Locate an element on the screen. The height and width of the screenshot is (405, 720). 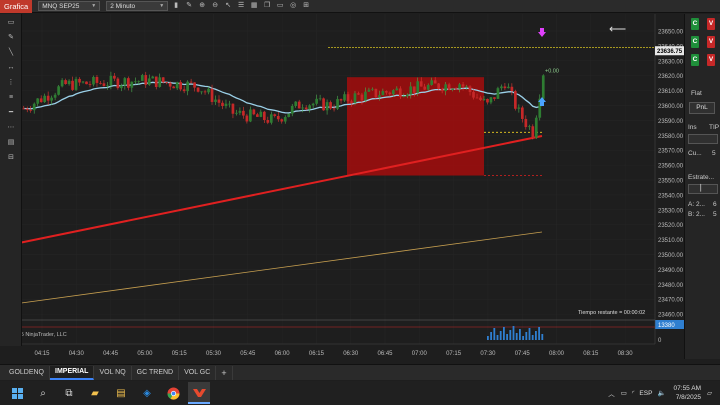
taskview-icon: ⧉ is located at coordinates (69, 393).